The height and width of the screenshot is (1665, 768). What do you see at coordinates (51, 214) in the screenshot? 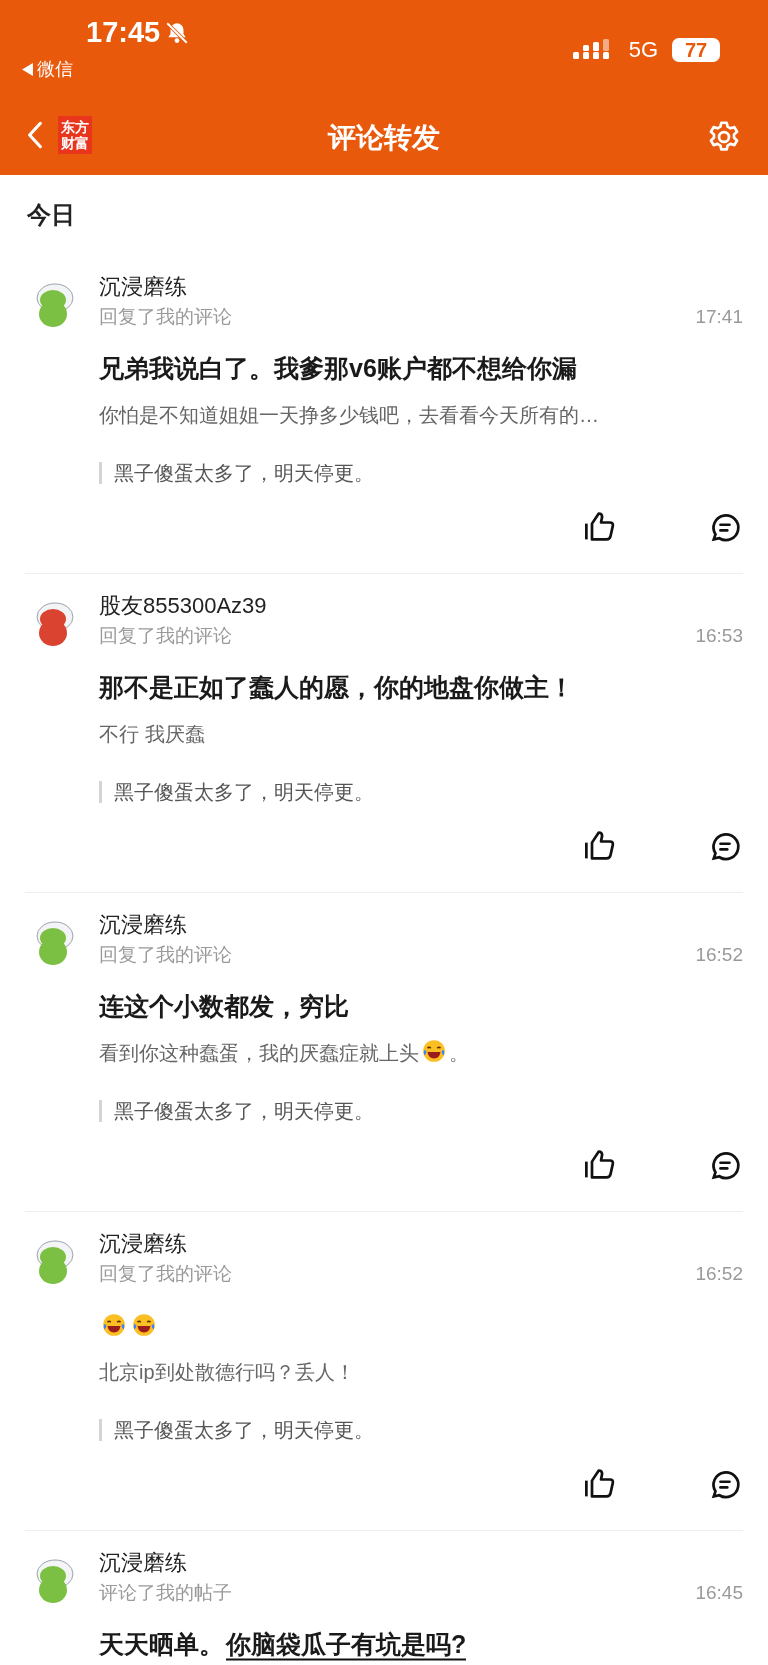
I see `section-heading: 今日` at bounding box center [51, 214].